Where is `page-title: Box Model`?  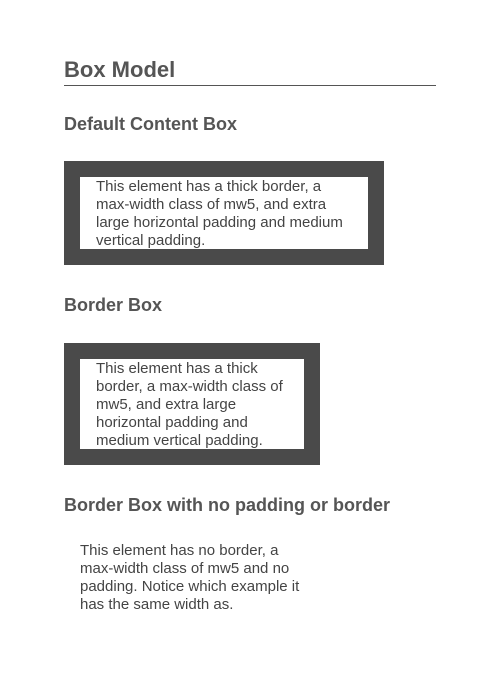
page-title: Box Model is located at coordinates (250, 71).